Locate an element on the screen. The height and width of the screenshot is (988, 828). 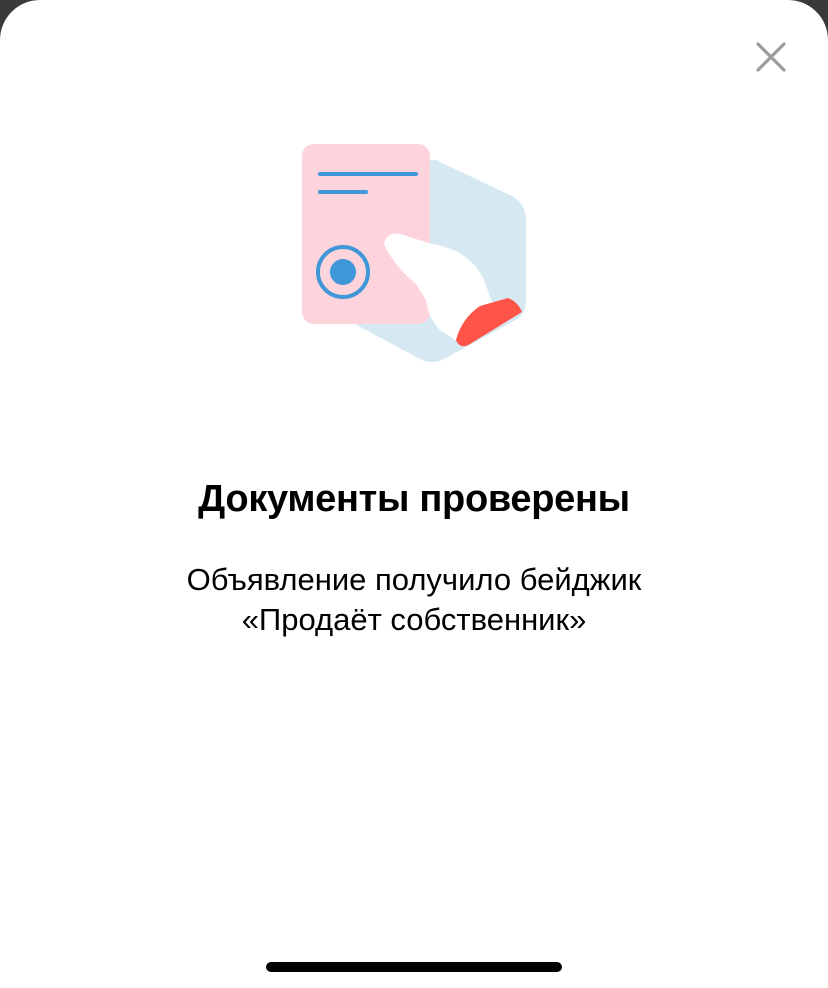
close-icon is located at coordinates (771, 57).